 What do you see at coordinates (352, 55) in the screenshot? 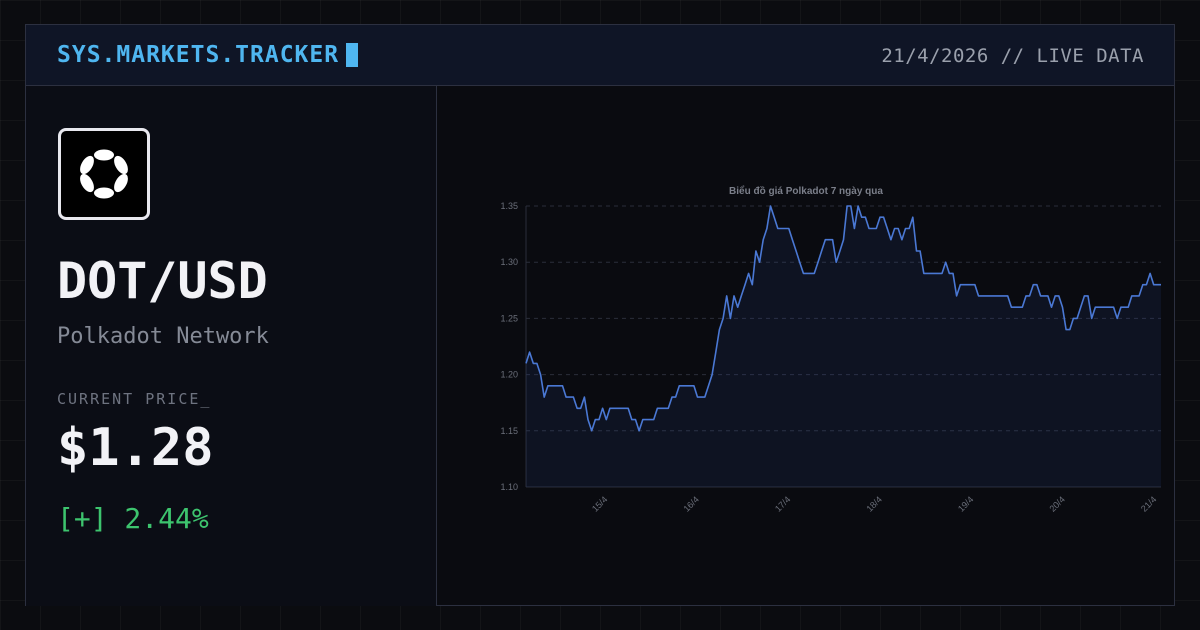
I see `blinking-cursor` at bounding box center [352, 55].